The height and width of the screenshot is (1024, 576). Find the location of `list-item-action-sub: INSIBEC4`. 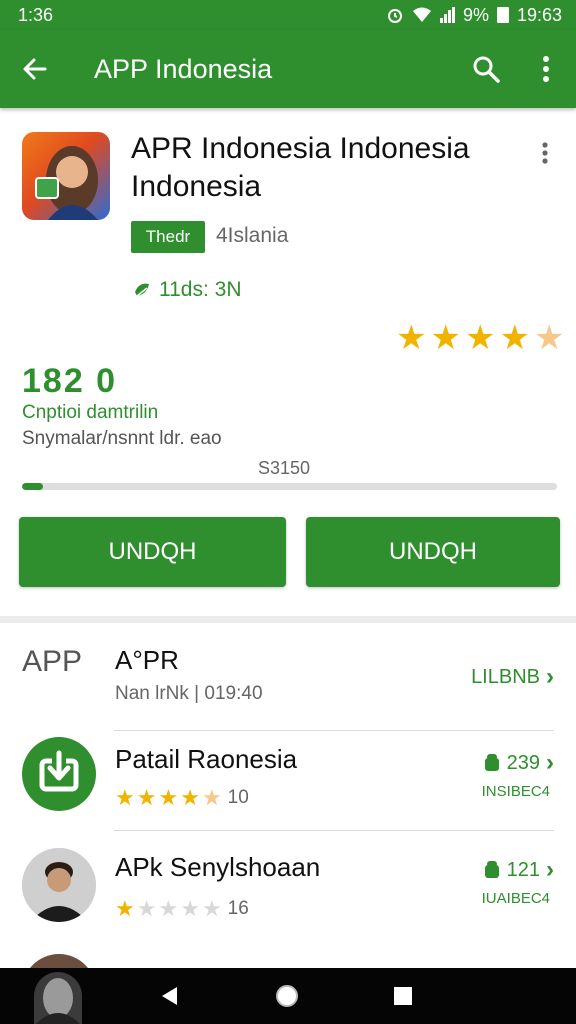

list-item-action-sub: INSIBEC4 is located at coordinates (515, 791).